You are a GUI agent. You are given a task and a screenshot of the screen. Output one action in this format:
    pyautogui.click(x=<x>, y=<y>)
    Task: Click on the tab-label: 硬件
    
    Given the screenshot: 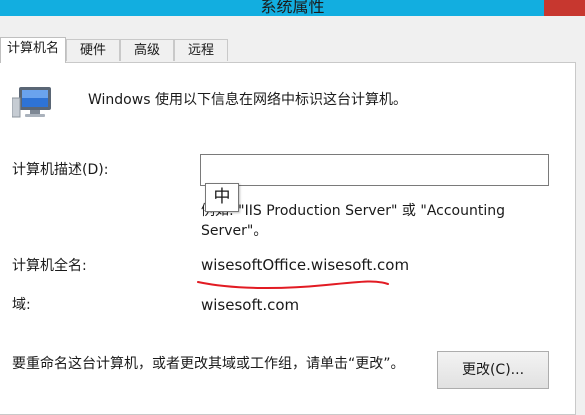 What is the action you would take?
    pyautogui.click(x=92, y=50)
    